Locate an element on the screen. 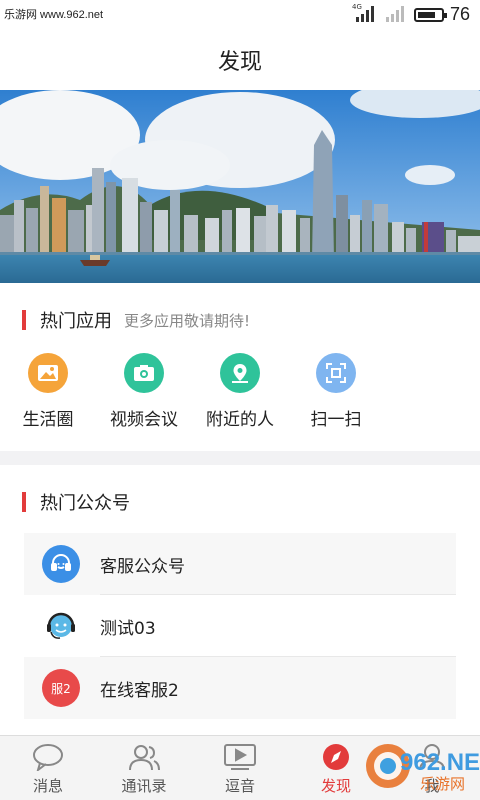  page-title: 发现 is located at coordinates (239, 62).